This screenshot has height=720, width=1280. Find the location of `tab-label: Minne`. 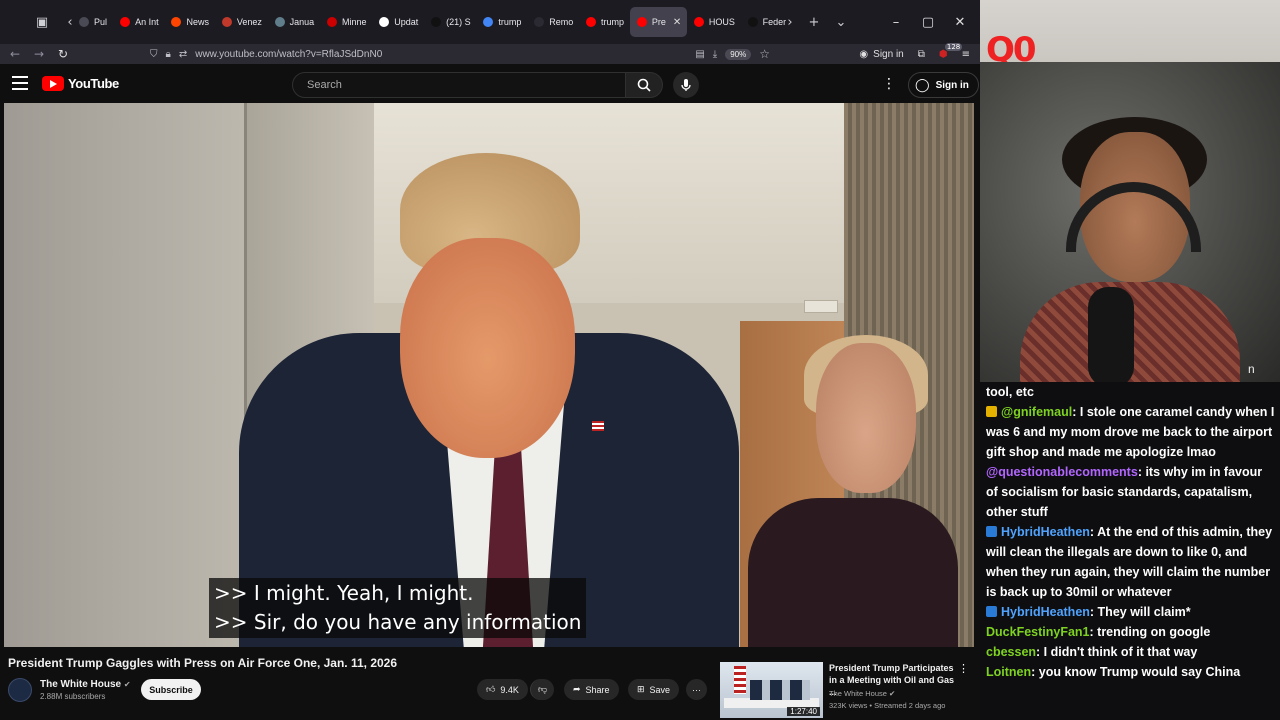

tab-label: Minne is located at coordinates (354, 22).